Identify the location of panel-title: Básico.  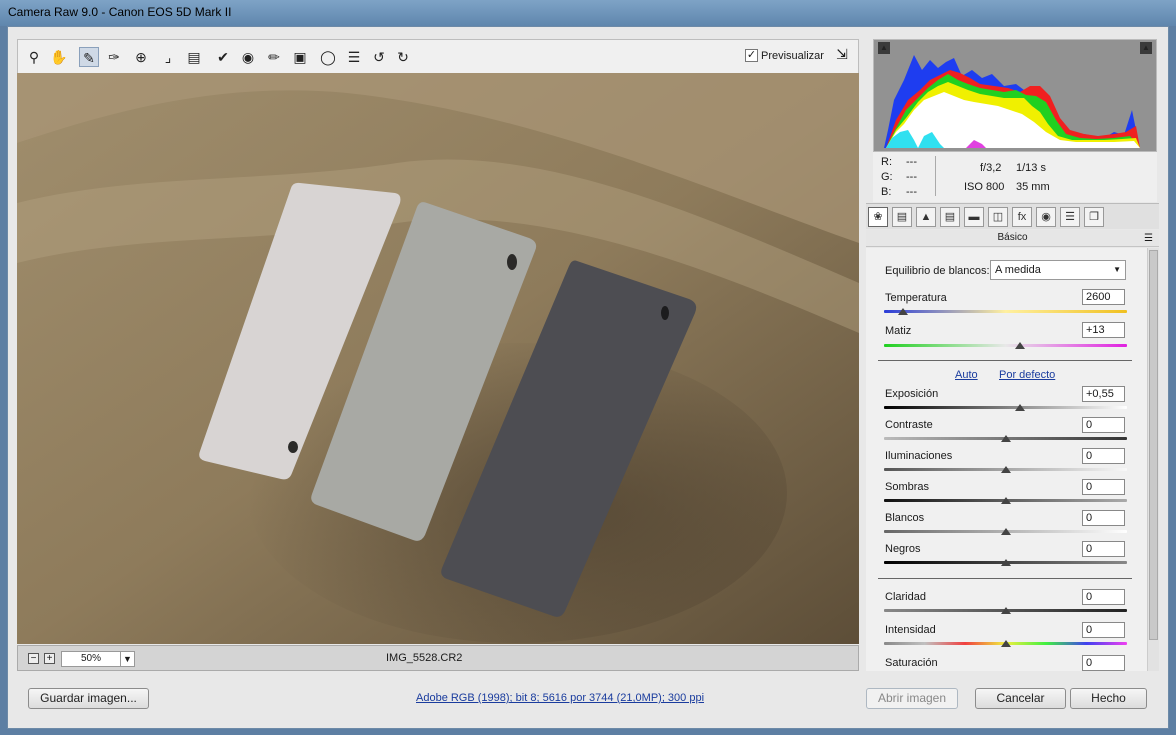
(1012, 237).